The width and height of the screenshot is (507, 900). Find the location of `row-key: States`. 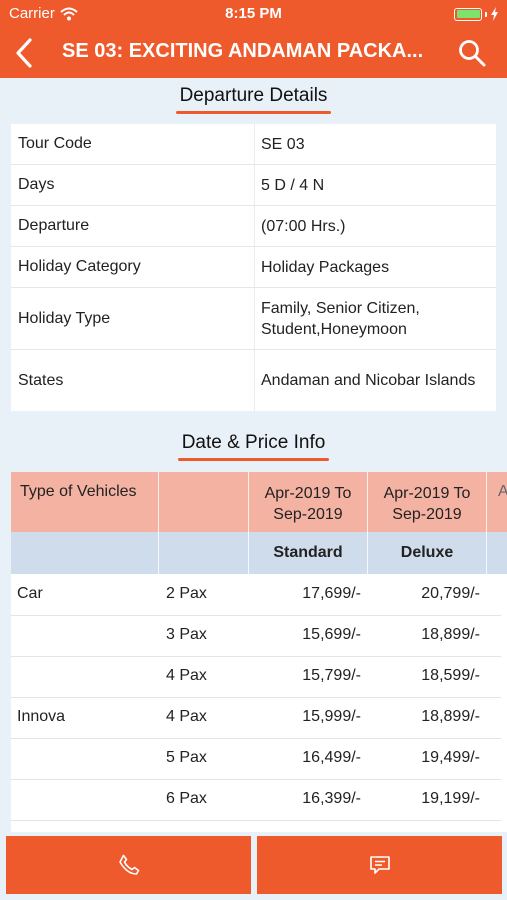

row-key: States is located at coordinates (41, 380).